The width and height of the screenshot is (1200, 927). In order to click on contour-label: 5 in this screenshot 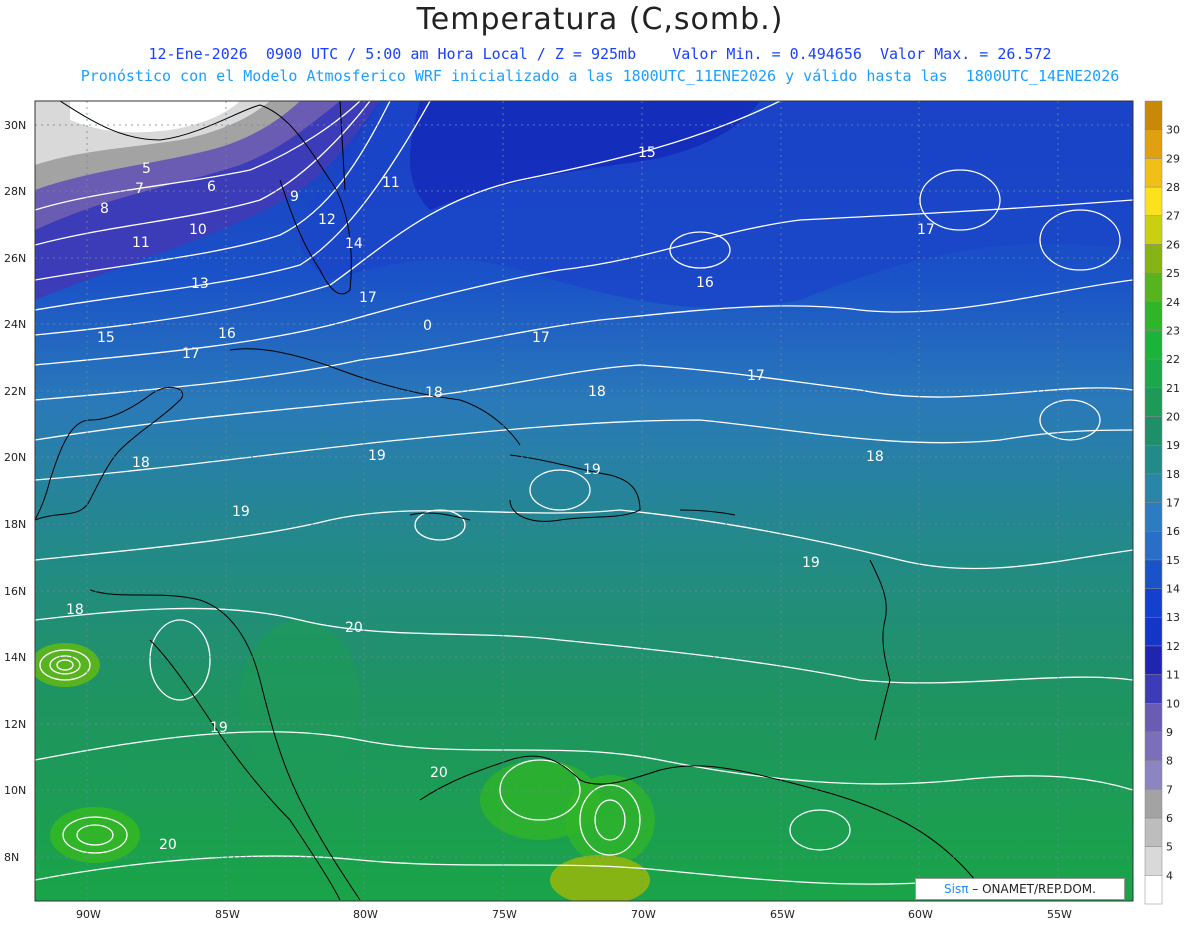, I will do `click(146, 169)`.